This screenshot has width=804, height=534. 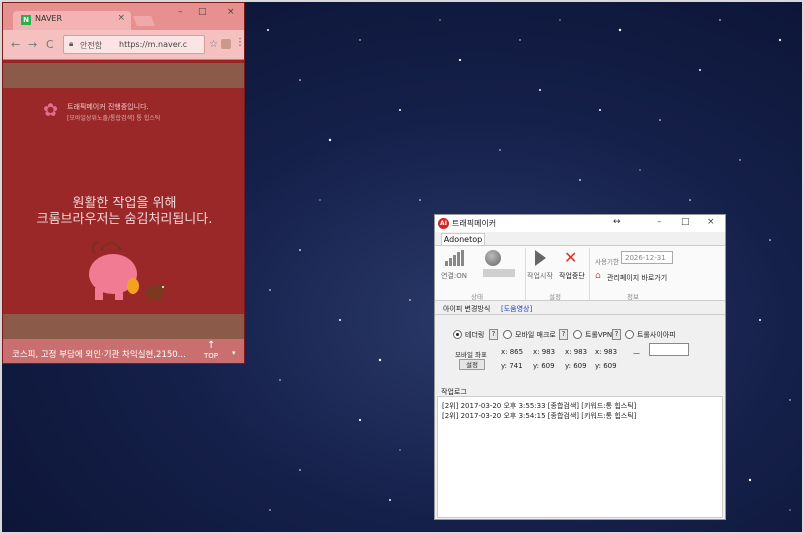 I want to click on maximize-button: □, so click(x=202, y=12).